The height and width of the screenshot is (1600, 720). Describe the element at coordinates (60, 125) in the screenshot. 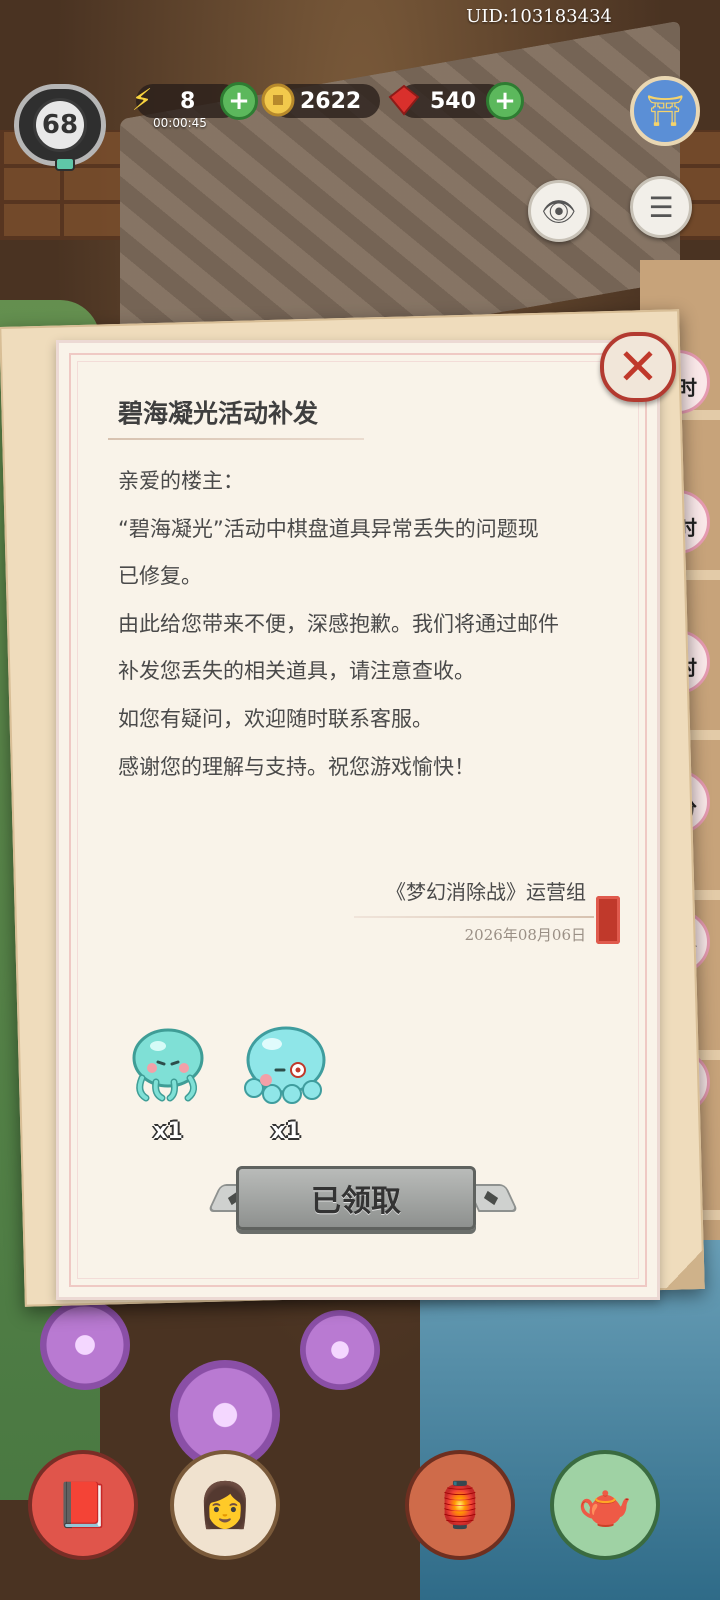

I see `level-number: 68` at that location.